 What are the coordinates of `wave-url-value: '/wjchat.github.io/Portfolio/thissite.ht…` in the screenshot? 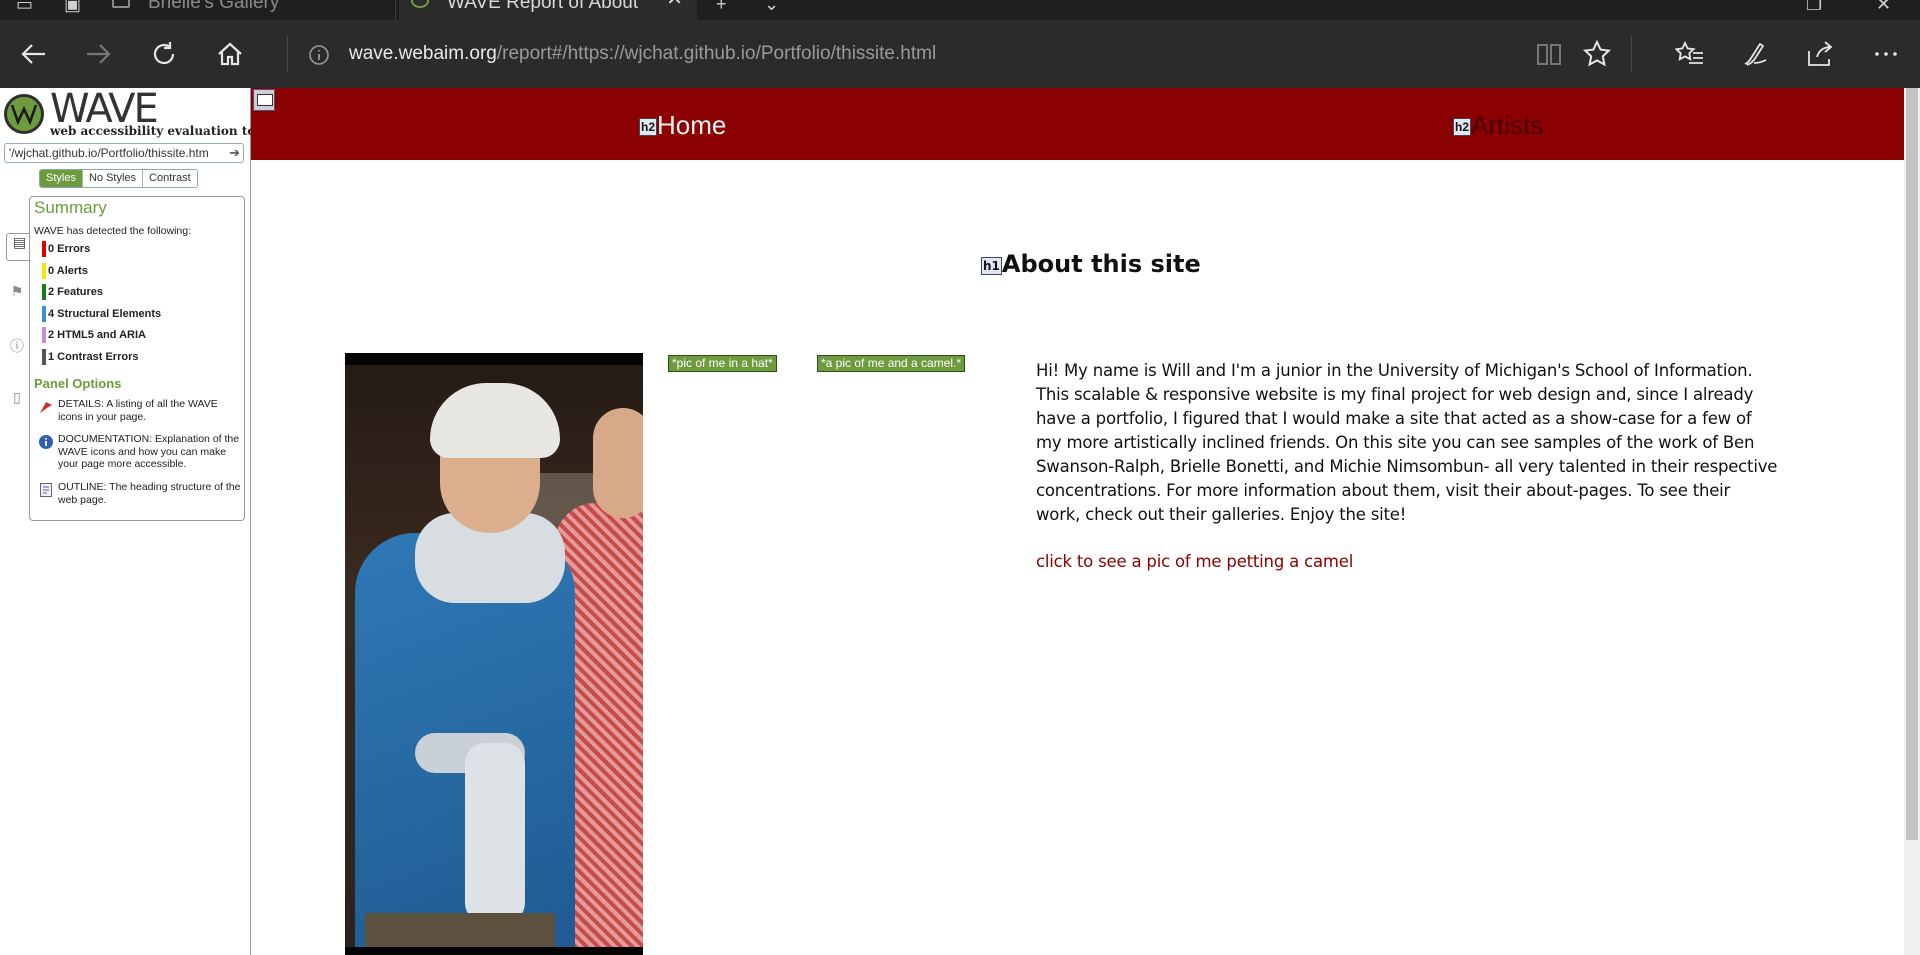 It's located at (109, 153).